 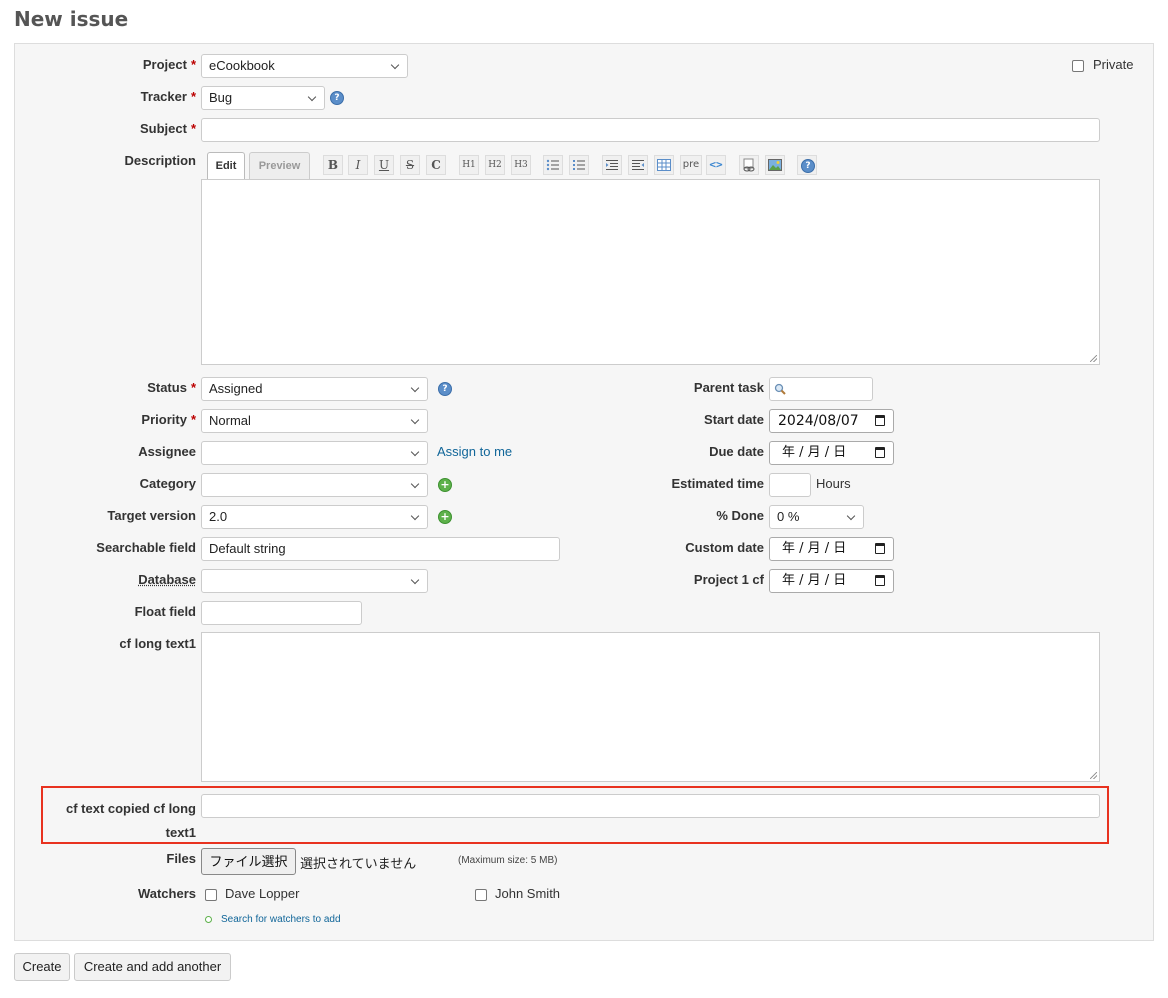 What do you see at coordinates (728, 387) in the screenshot?
I see `parent-task-label: Parent task` at bounding box center [728, 387].